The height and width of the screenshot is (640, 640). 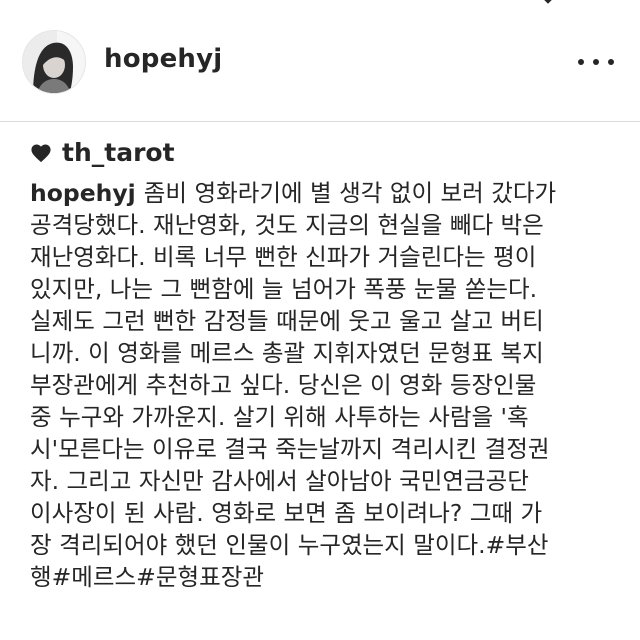 What do you see at coordinates (581, 62) in the screenshot?
I see `more-horizontal-icon` at bounding box center [581, 62].